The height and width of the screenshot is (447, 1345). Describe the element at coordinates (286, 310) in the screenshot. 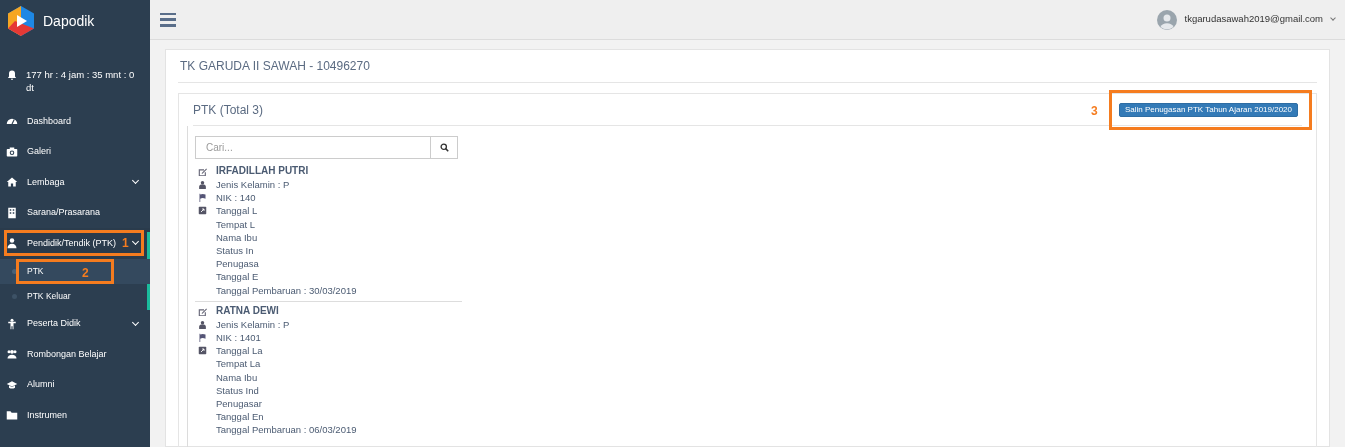

I see `ptk-name: RATNA DEWI` at that location.